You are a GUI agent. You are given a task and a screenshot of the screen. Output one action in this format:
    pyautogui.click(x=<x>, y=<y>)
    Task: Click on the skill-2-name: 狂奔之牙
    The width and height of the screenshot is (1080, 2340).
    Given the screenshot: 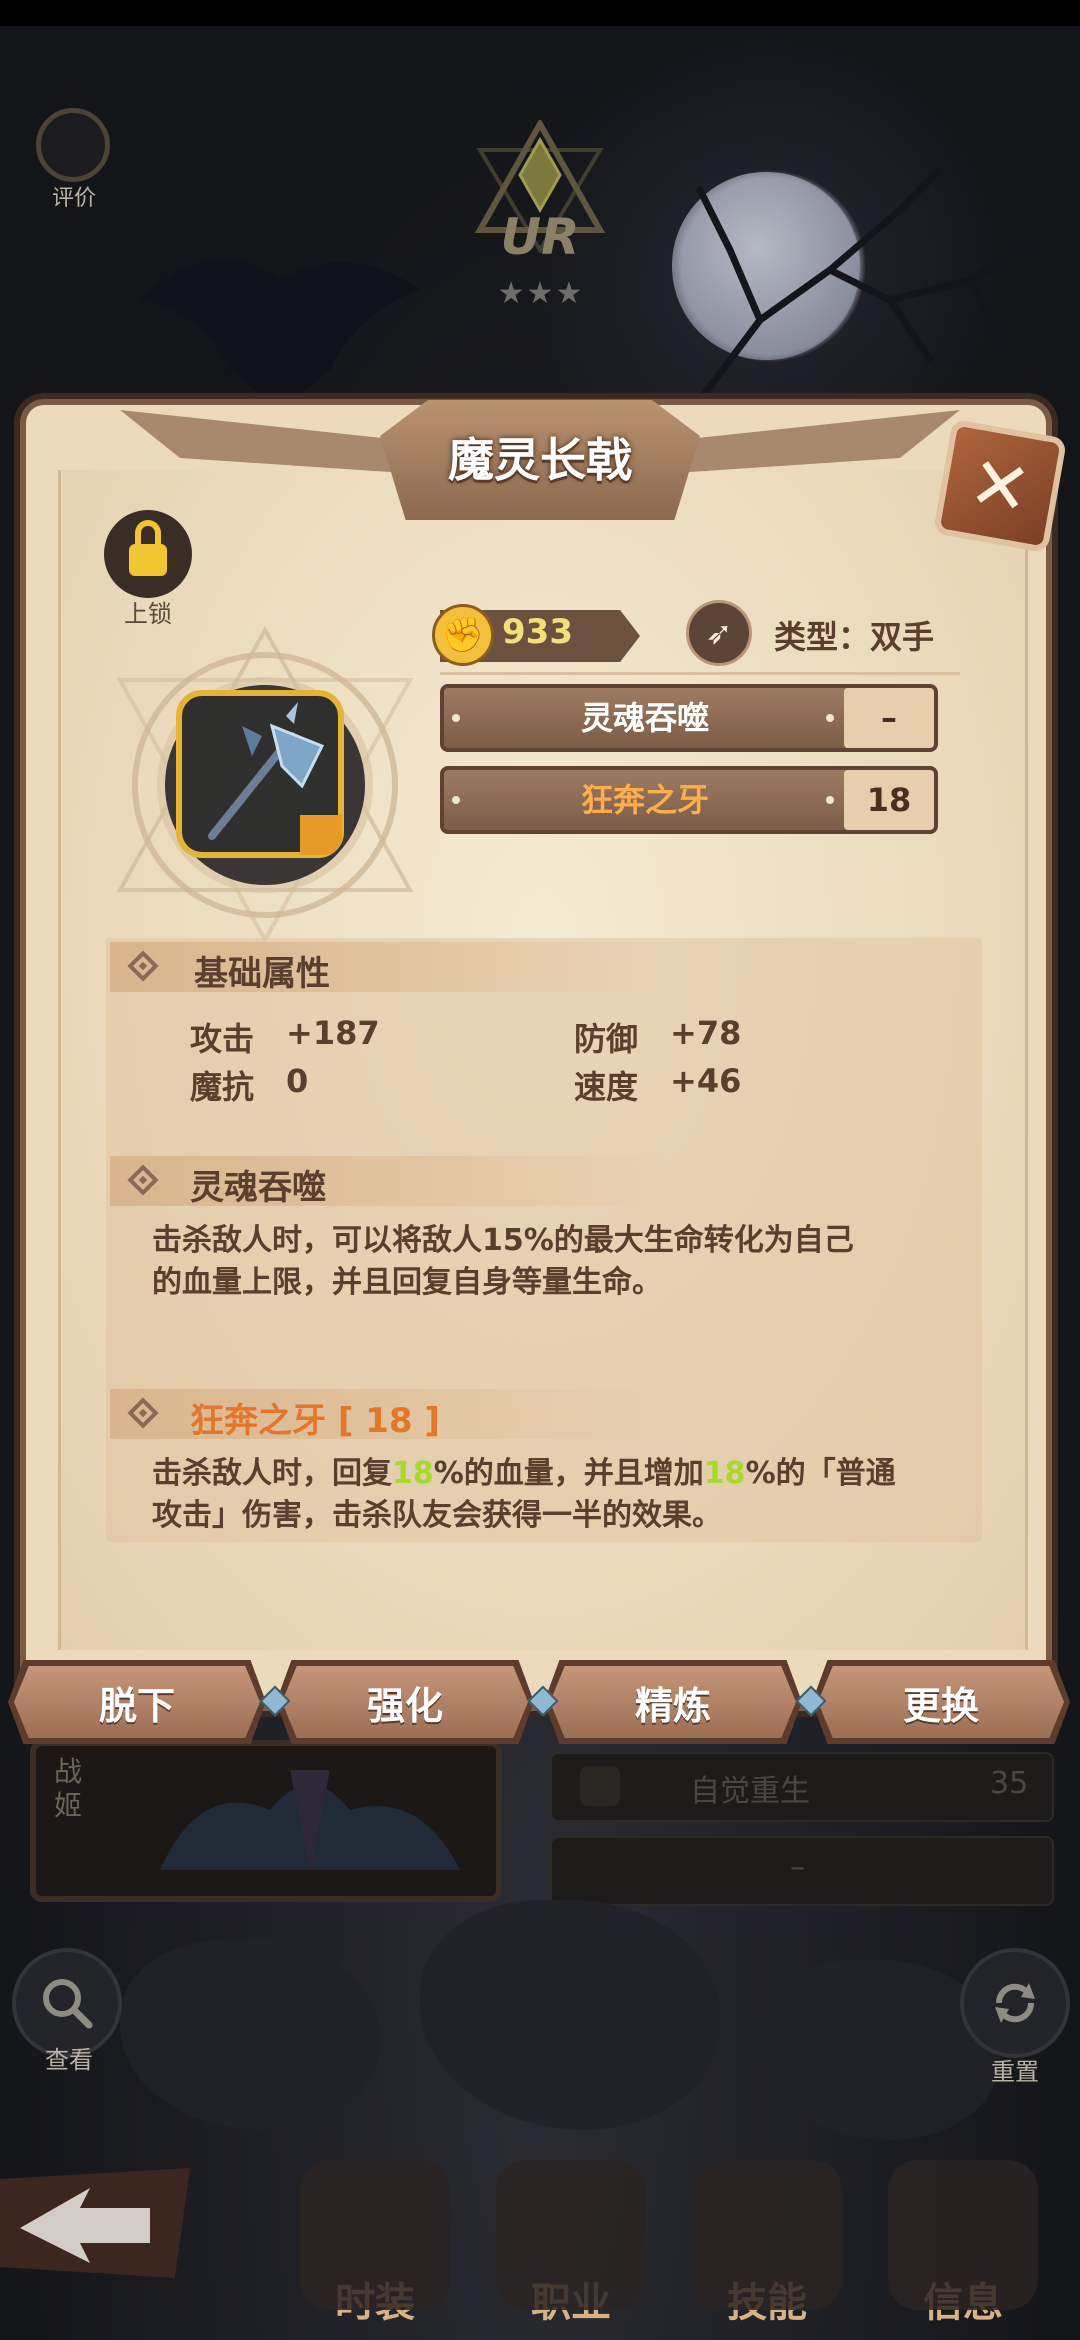 What is the action you would take?
    pyautogui.click(x=644, y=800)
    